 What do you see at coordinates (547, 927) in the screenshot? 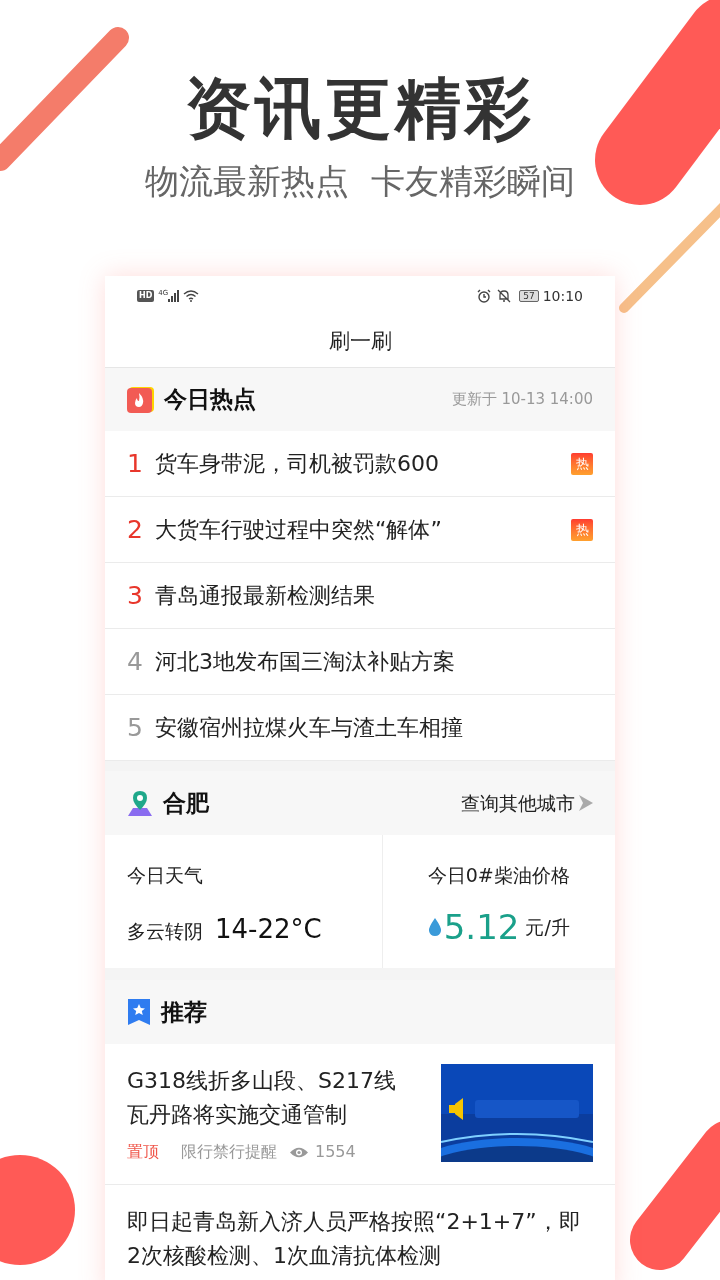
I see `fuel-unit: 元/升` at bounding box center [547, 927].